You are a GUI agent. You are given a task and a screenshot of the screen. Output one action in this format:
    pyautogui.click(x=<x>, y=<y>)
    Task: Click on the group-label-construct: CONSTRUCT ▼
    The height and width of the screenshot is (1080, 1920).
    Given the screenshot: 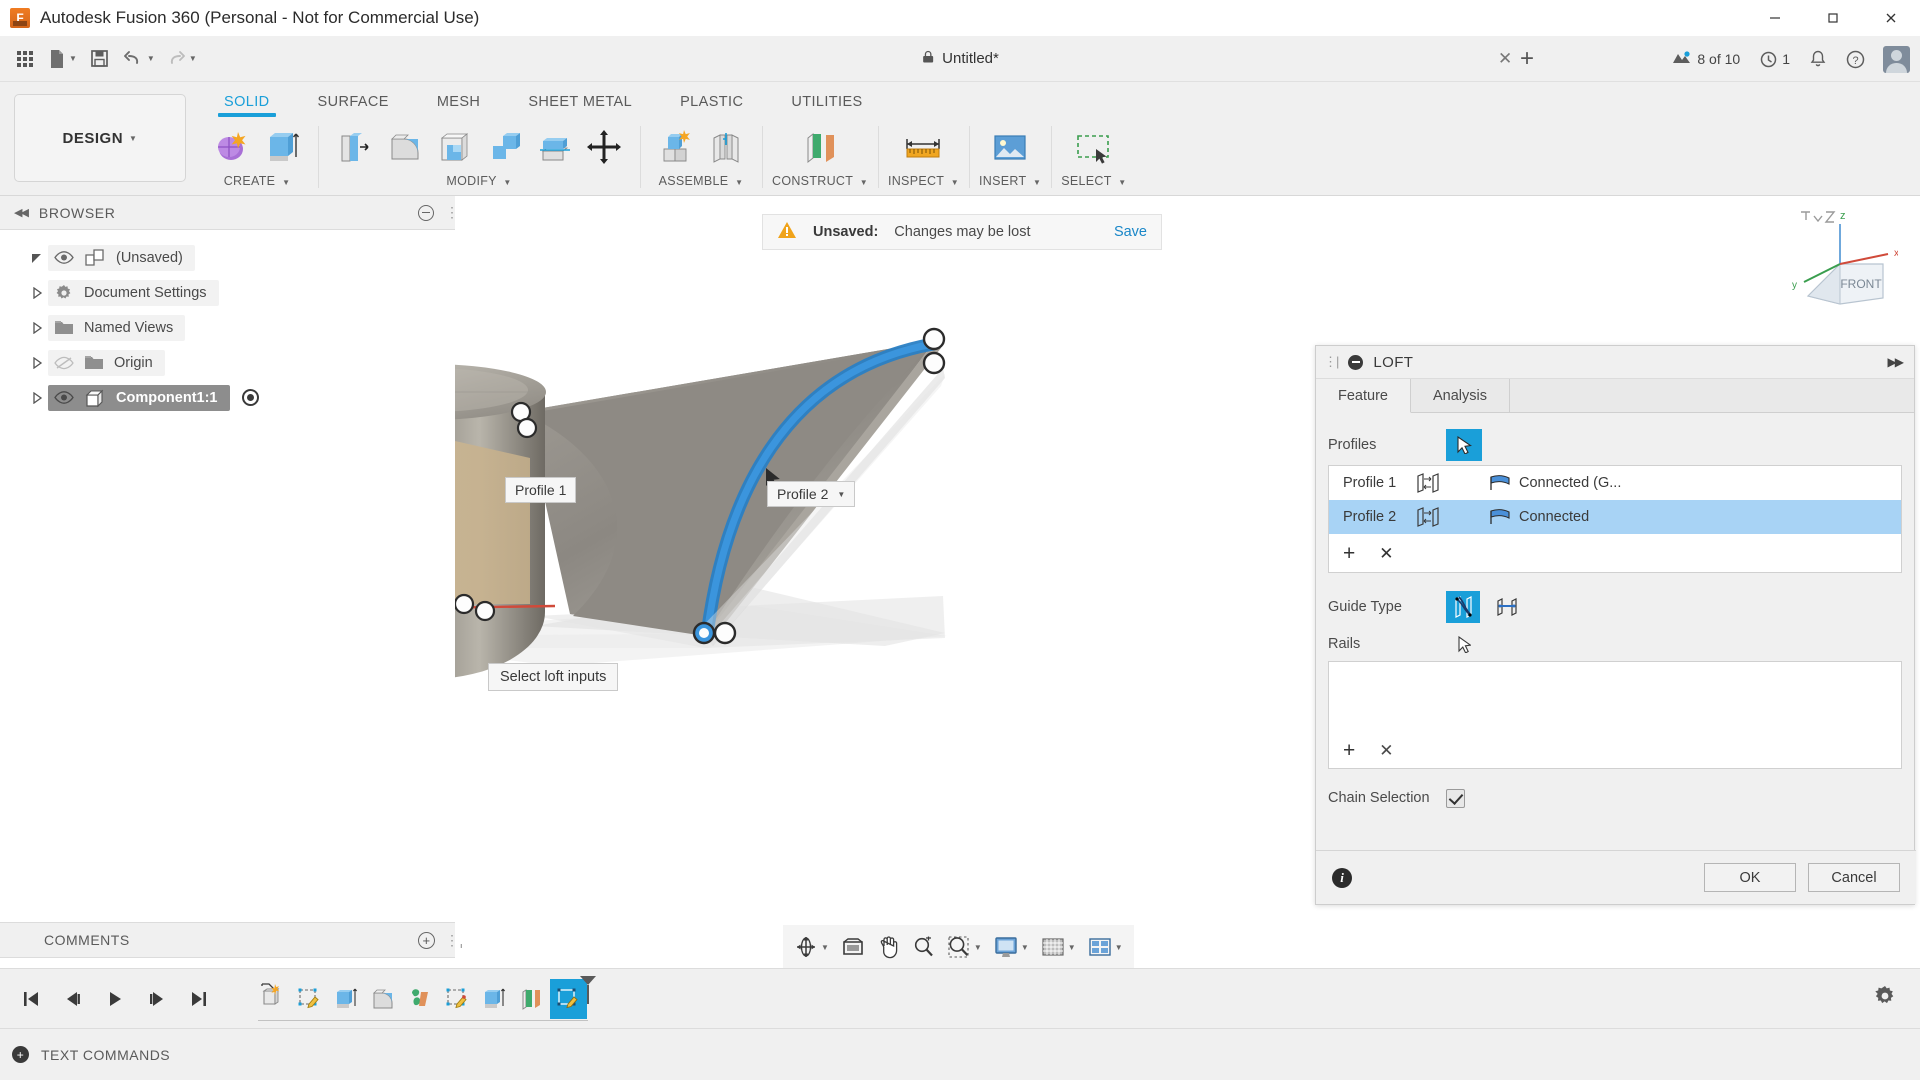 What is the action you would take?
    pyautogui.click(x=820, y=181)
    